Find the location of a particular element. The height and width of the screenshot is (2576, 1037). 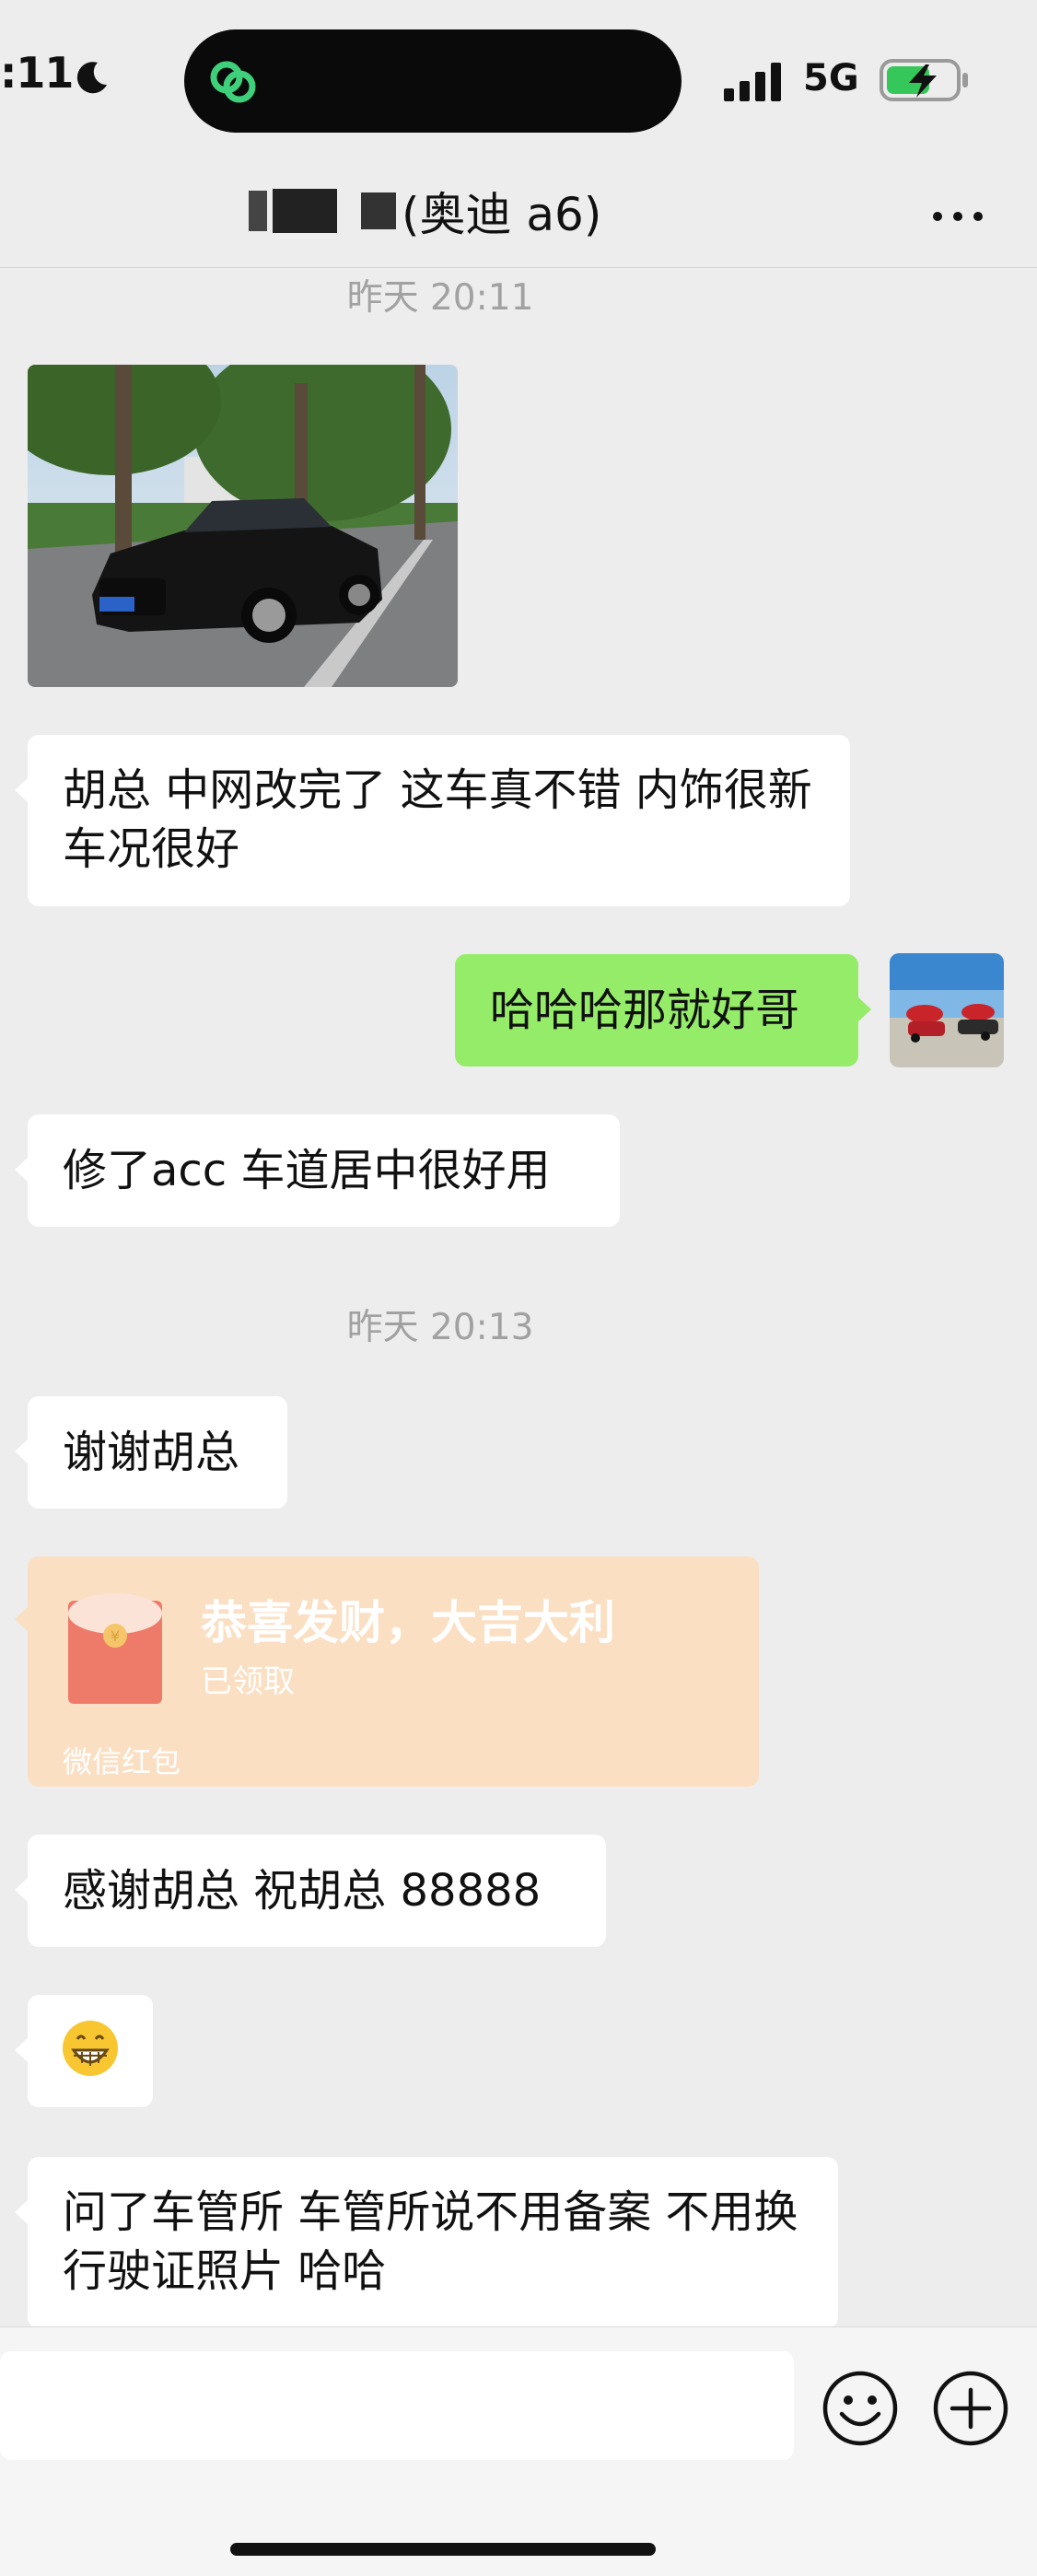

message-text: 问了车管所 车管所说不用备案 不用换行驶证照片 哈哈 is located at coordinates (431, 2241).